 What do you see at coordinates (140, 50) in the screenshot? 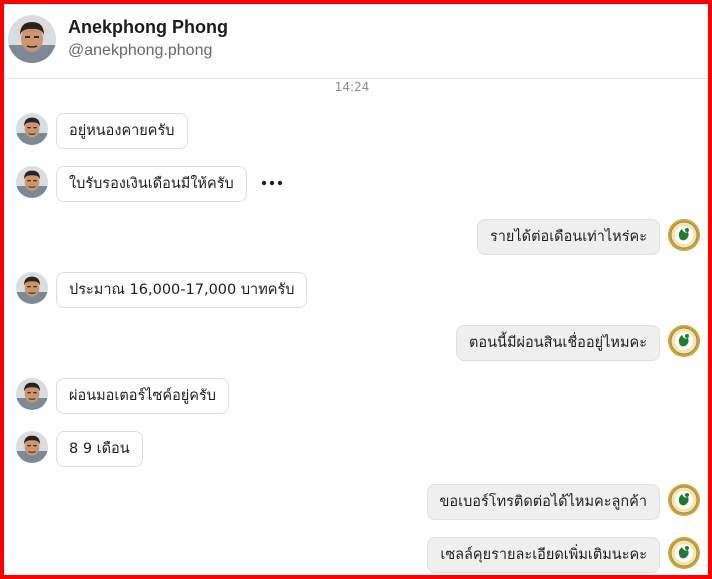
I see `contact-handle: @anekphong.phong` at bounding box center [140, 50].